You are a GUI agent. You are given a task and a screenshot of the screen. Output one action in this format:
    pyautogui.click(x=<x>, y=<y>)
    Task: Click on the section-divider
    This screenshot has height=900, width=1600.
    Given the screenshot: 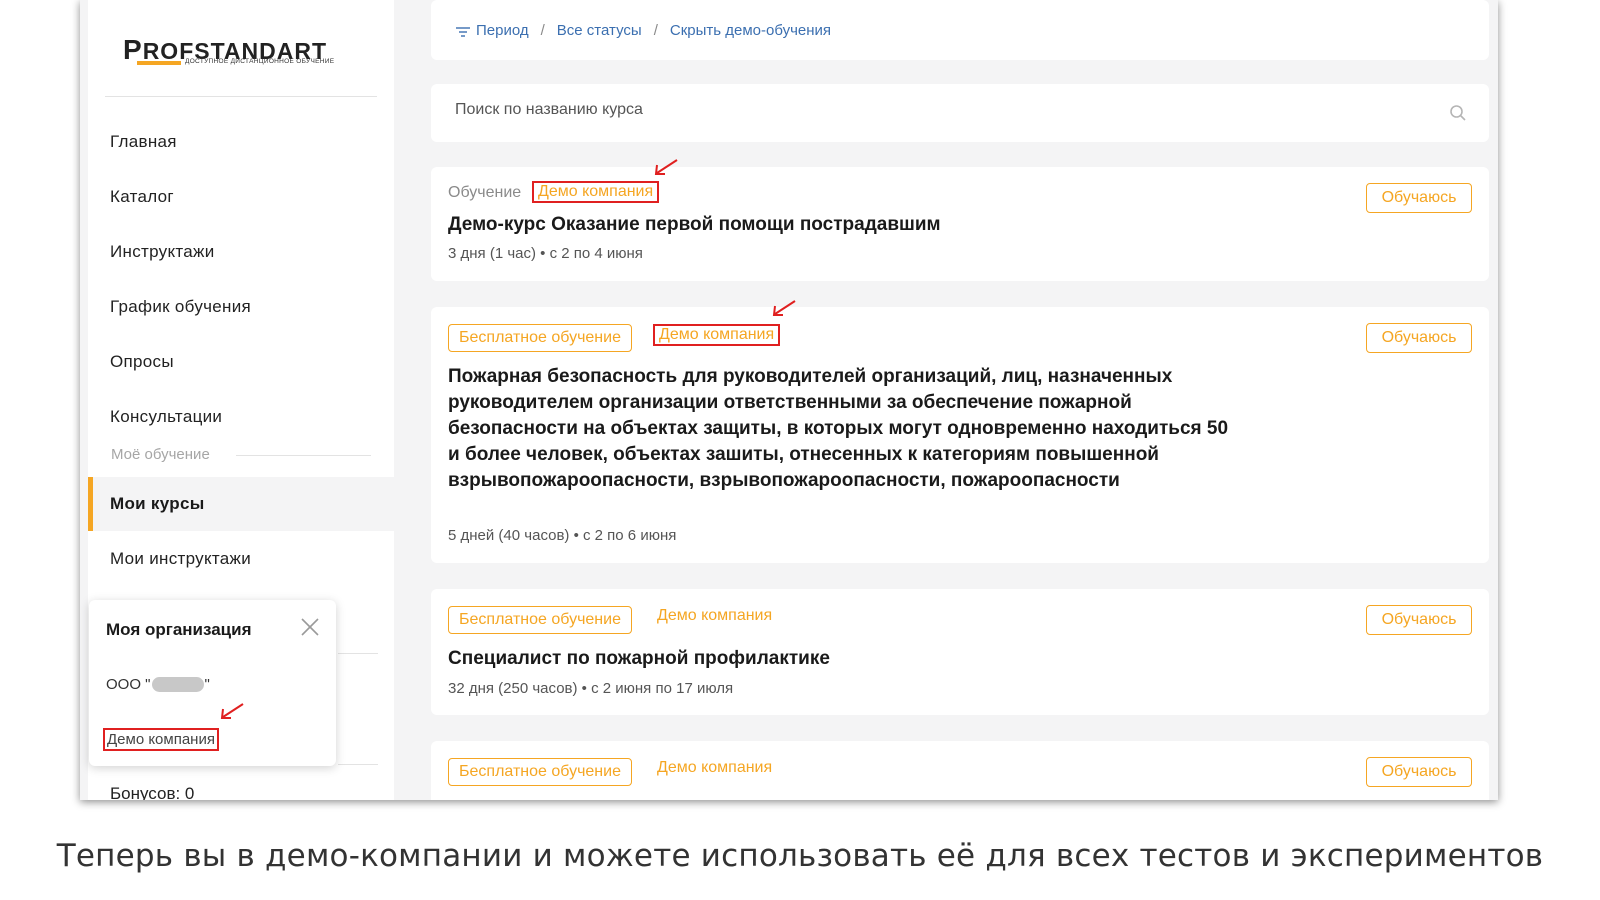 What is the action you would take?
    pyautogui.click(x=303, y=455)
    